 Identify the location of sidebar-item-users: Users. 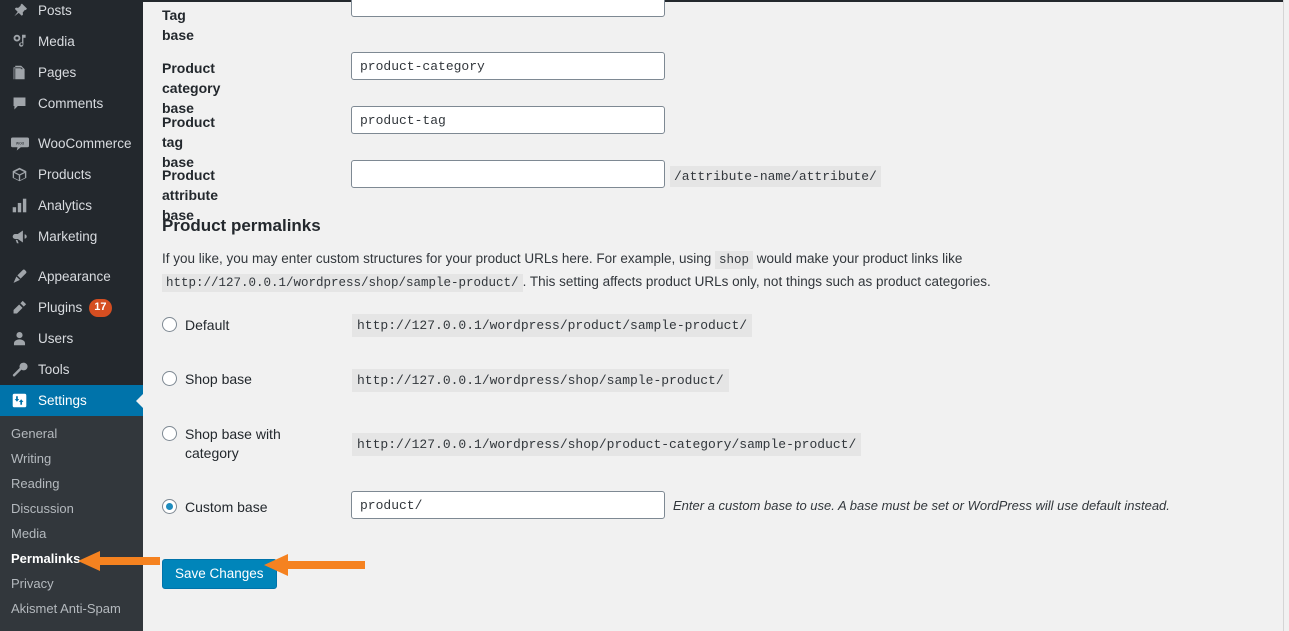
(71, 338).